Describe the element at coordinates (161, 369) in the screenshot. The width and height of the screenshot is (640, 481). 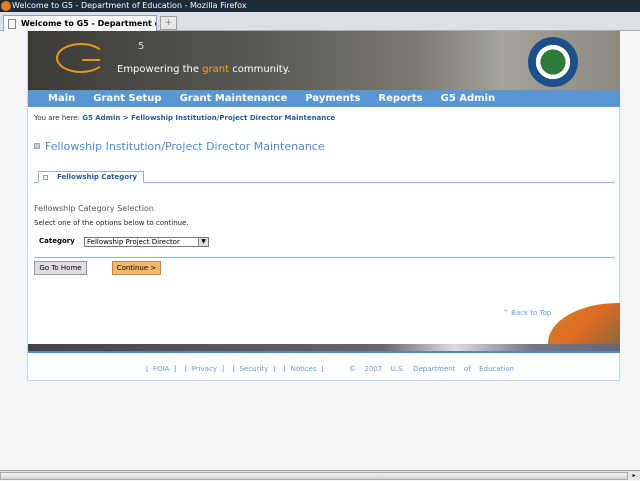
I see `foia-link: FOIA` at that location.